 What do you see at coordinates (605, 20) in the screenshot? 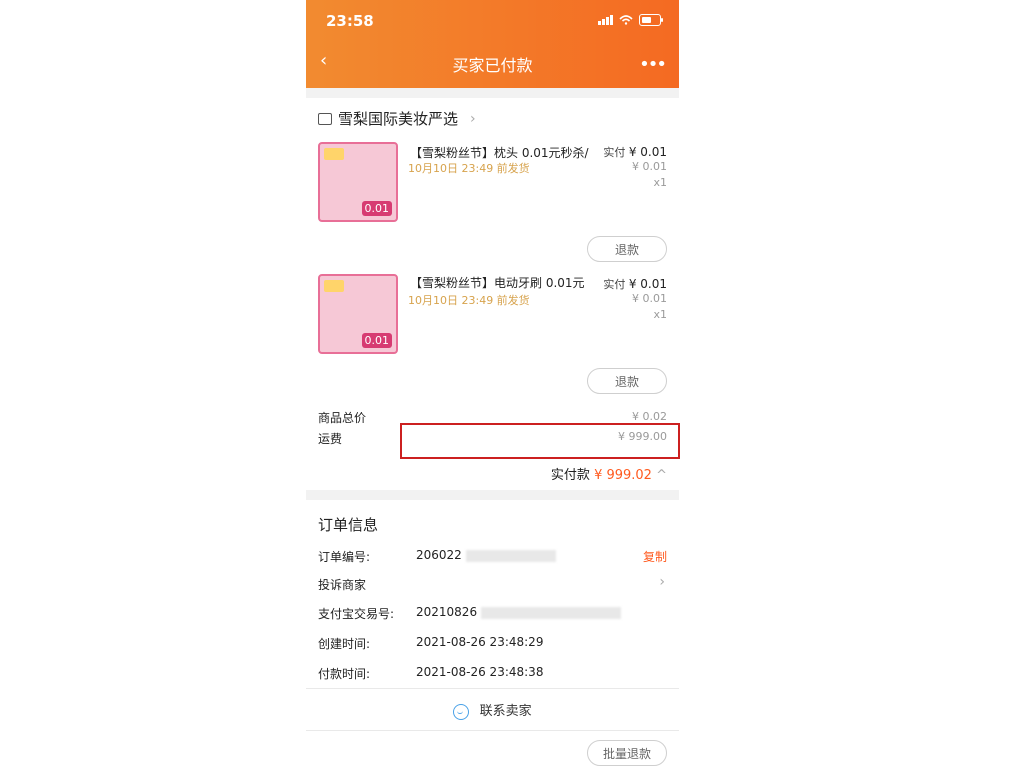
I see `signal-icon` at bounding box center [605, 20].